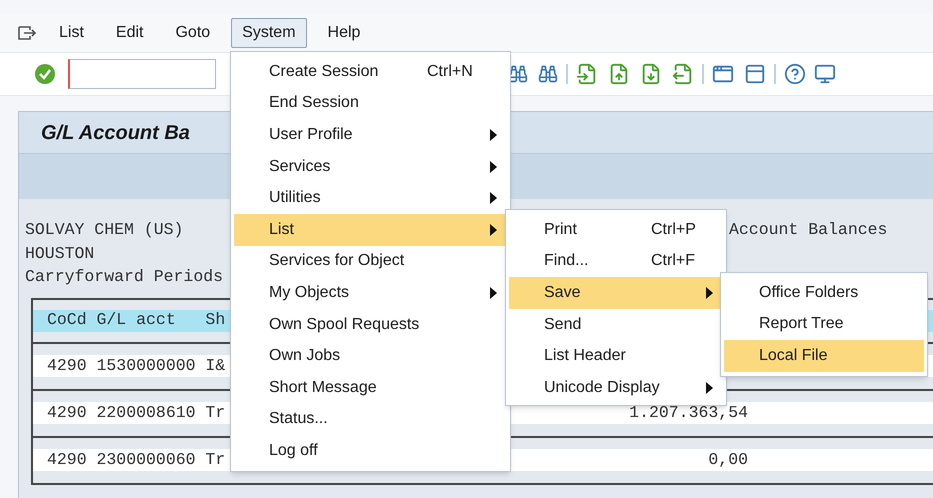 The width and height of the screenshot is (933, 498). What do you see at coordinates (728, 459) in the screenshot?
I see `amount-cell-text: 0,00` at bounding box center [728, 459].